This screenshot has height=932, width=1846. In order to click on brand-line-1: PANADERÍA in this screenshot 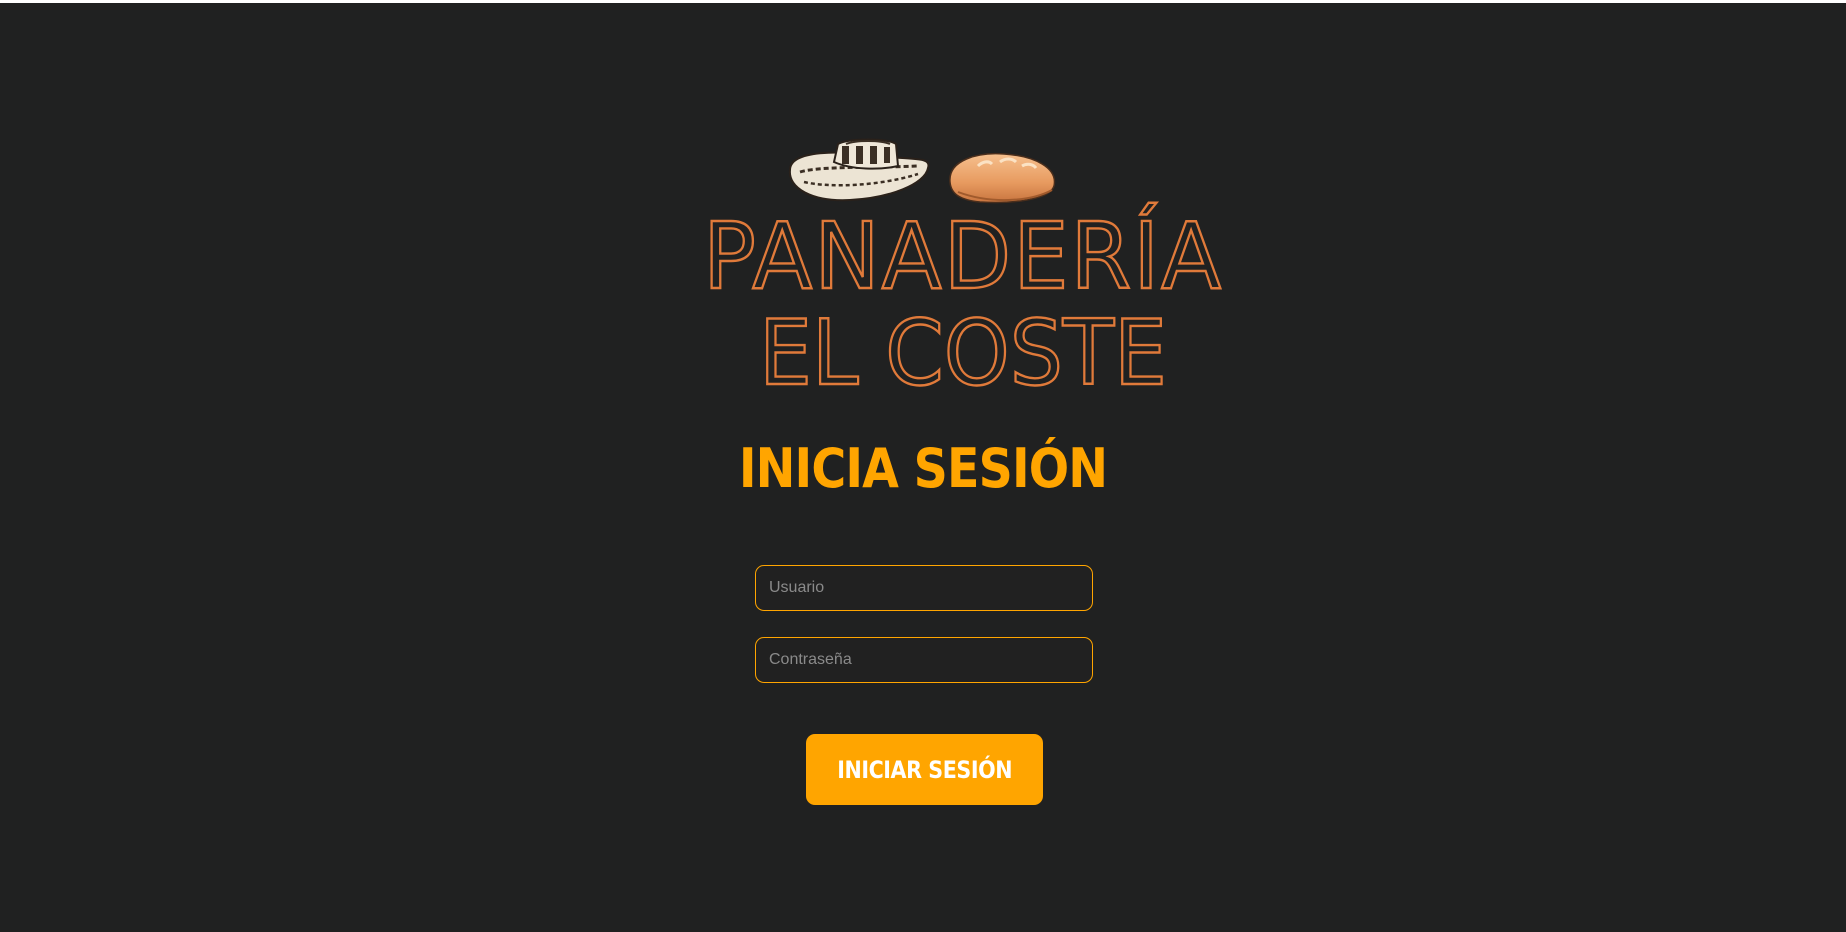, I will do `click(963, 256)`.